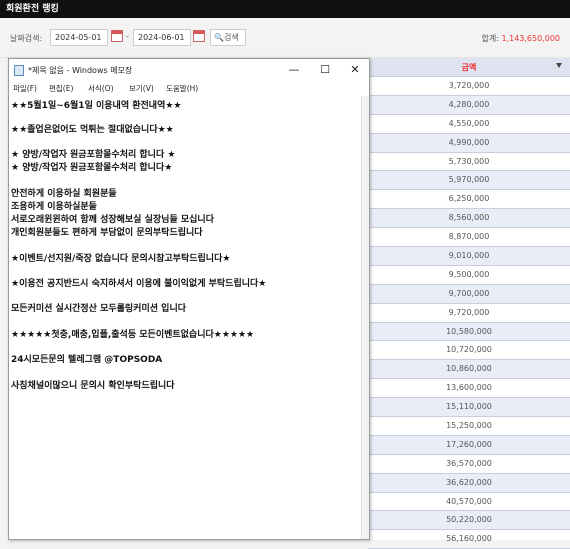 This screenshot has width=570, height=549. Describe the element at coordinates (54, 207) in the screenshot. I see `text-line: 조용하게 이용하실분들` at that location.